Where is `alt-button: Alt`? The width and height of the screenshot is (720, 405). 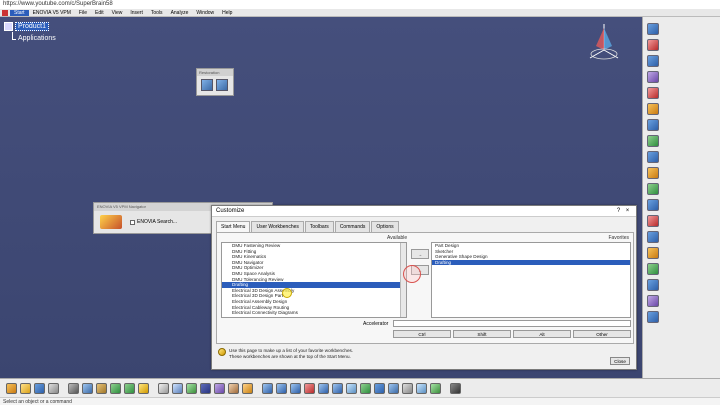
alt-button: Alt is located at coordinates (542, 334).